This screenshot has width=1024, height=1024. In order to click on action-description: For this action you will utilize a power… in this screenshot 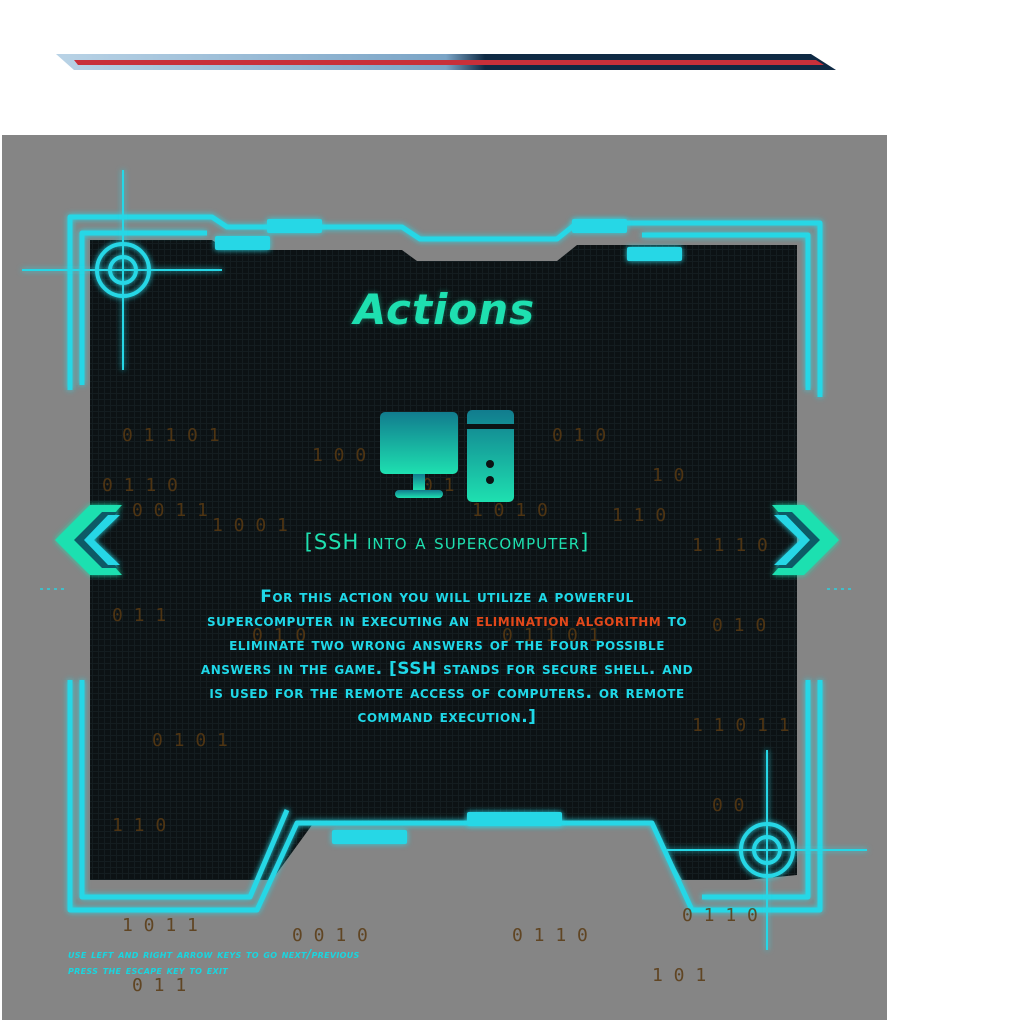, I will do `click(447, 657)`.